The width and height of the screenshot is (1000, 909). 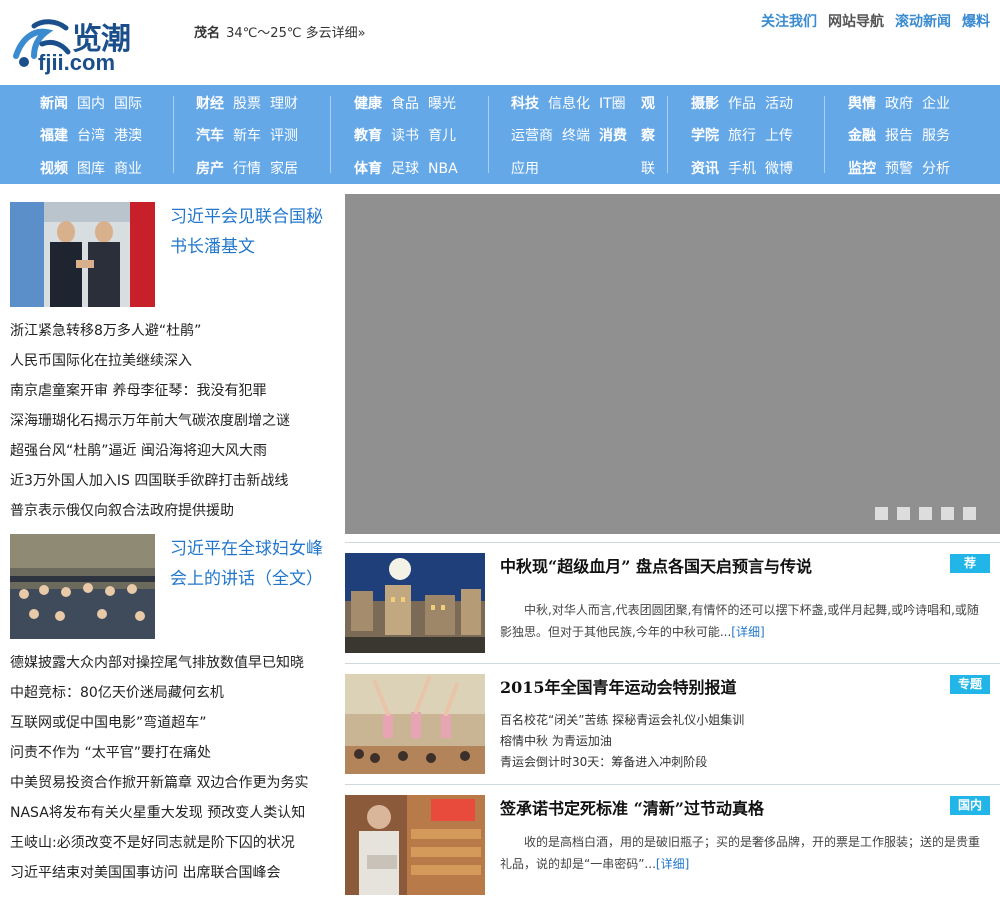 I want to click on story-badge-special: 专题, so click(x=970, y=684).